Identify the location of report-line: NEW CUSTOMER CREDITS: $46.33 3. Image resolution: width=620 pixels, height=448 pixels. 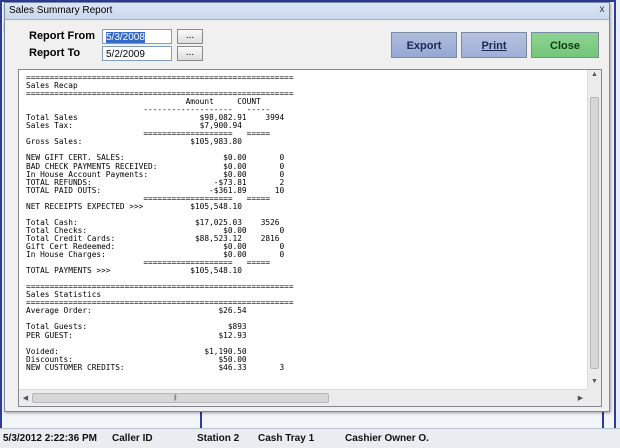
(155, 367).